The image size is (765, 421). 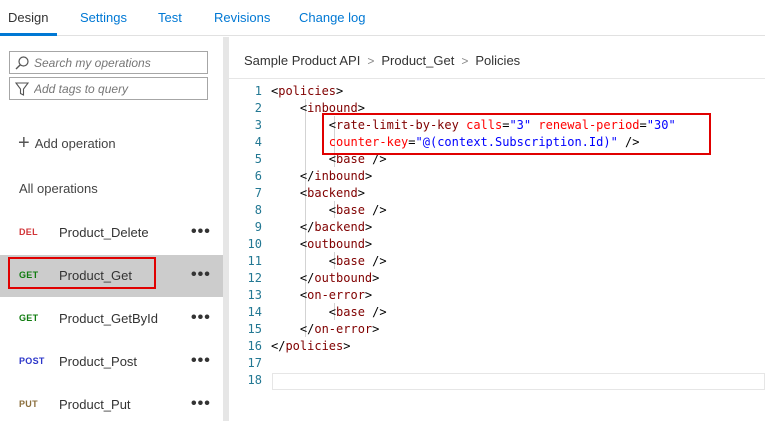 What do you see at coordinates (258, 176) in the screenshot?
I see `line-number: 6` at bounding box center [258, 176].